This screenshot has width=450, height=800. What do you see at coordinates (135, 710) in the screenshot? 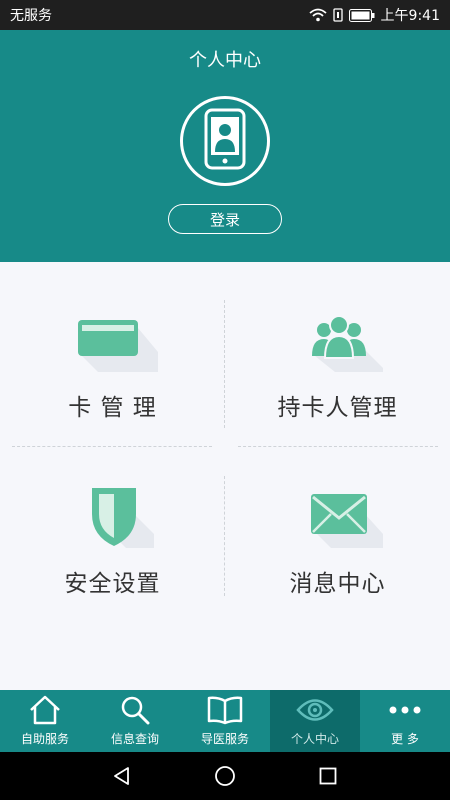
I see `search-icon` at bounding box center [135, 710].